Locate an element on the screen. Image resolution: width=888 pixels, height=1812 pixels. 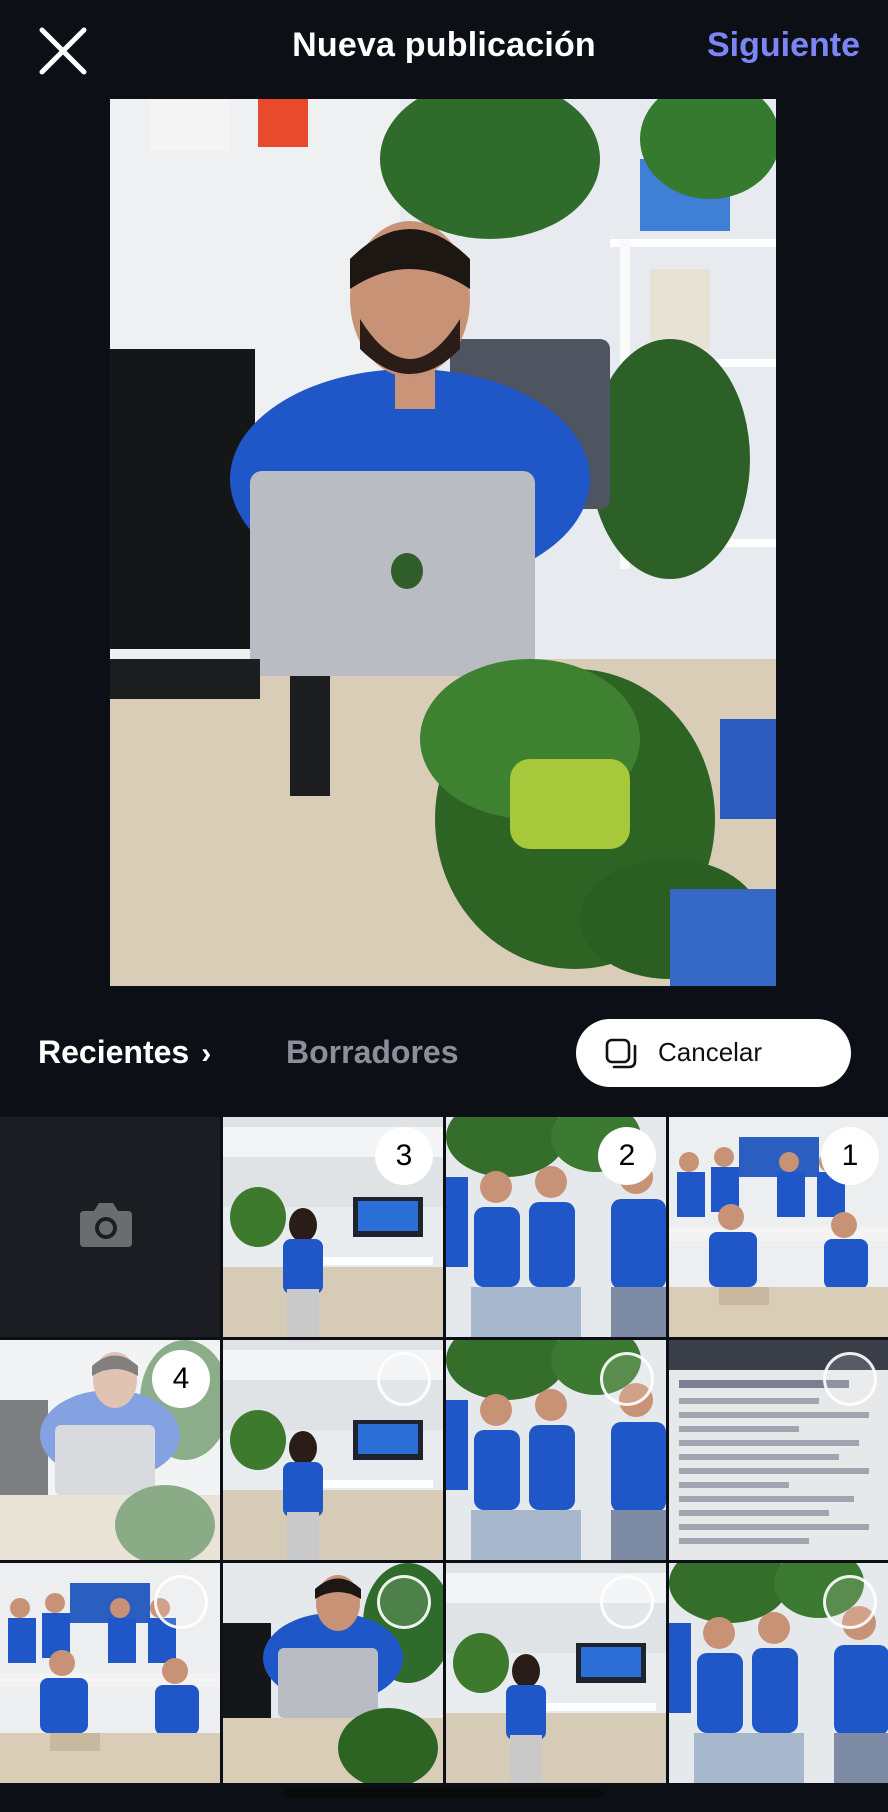
header: Nueva publicación Siguiente is located at coordinates (444, 49).